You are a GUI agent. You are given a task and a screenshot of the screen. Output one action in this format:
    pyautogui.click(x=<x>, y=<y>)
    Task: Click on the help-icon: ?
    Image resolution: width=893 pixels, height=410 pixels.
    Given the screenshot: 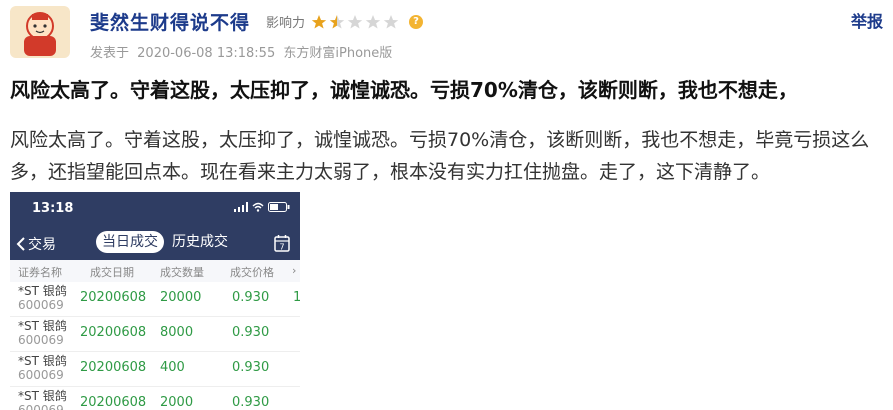 What is the action you would take?
    pyautogui.click(x=416, y=21)
    